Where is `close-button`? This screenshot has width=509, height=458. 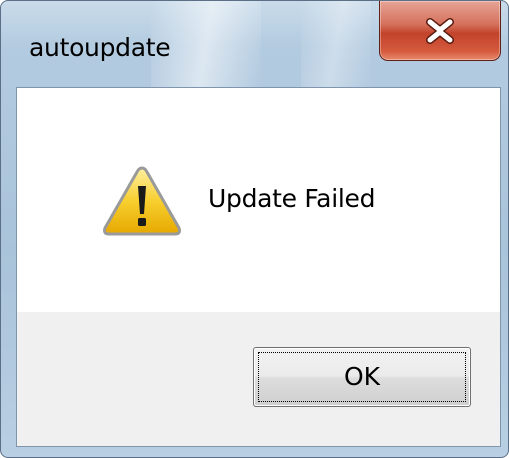 close-button is located at coordinates (440, 31).